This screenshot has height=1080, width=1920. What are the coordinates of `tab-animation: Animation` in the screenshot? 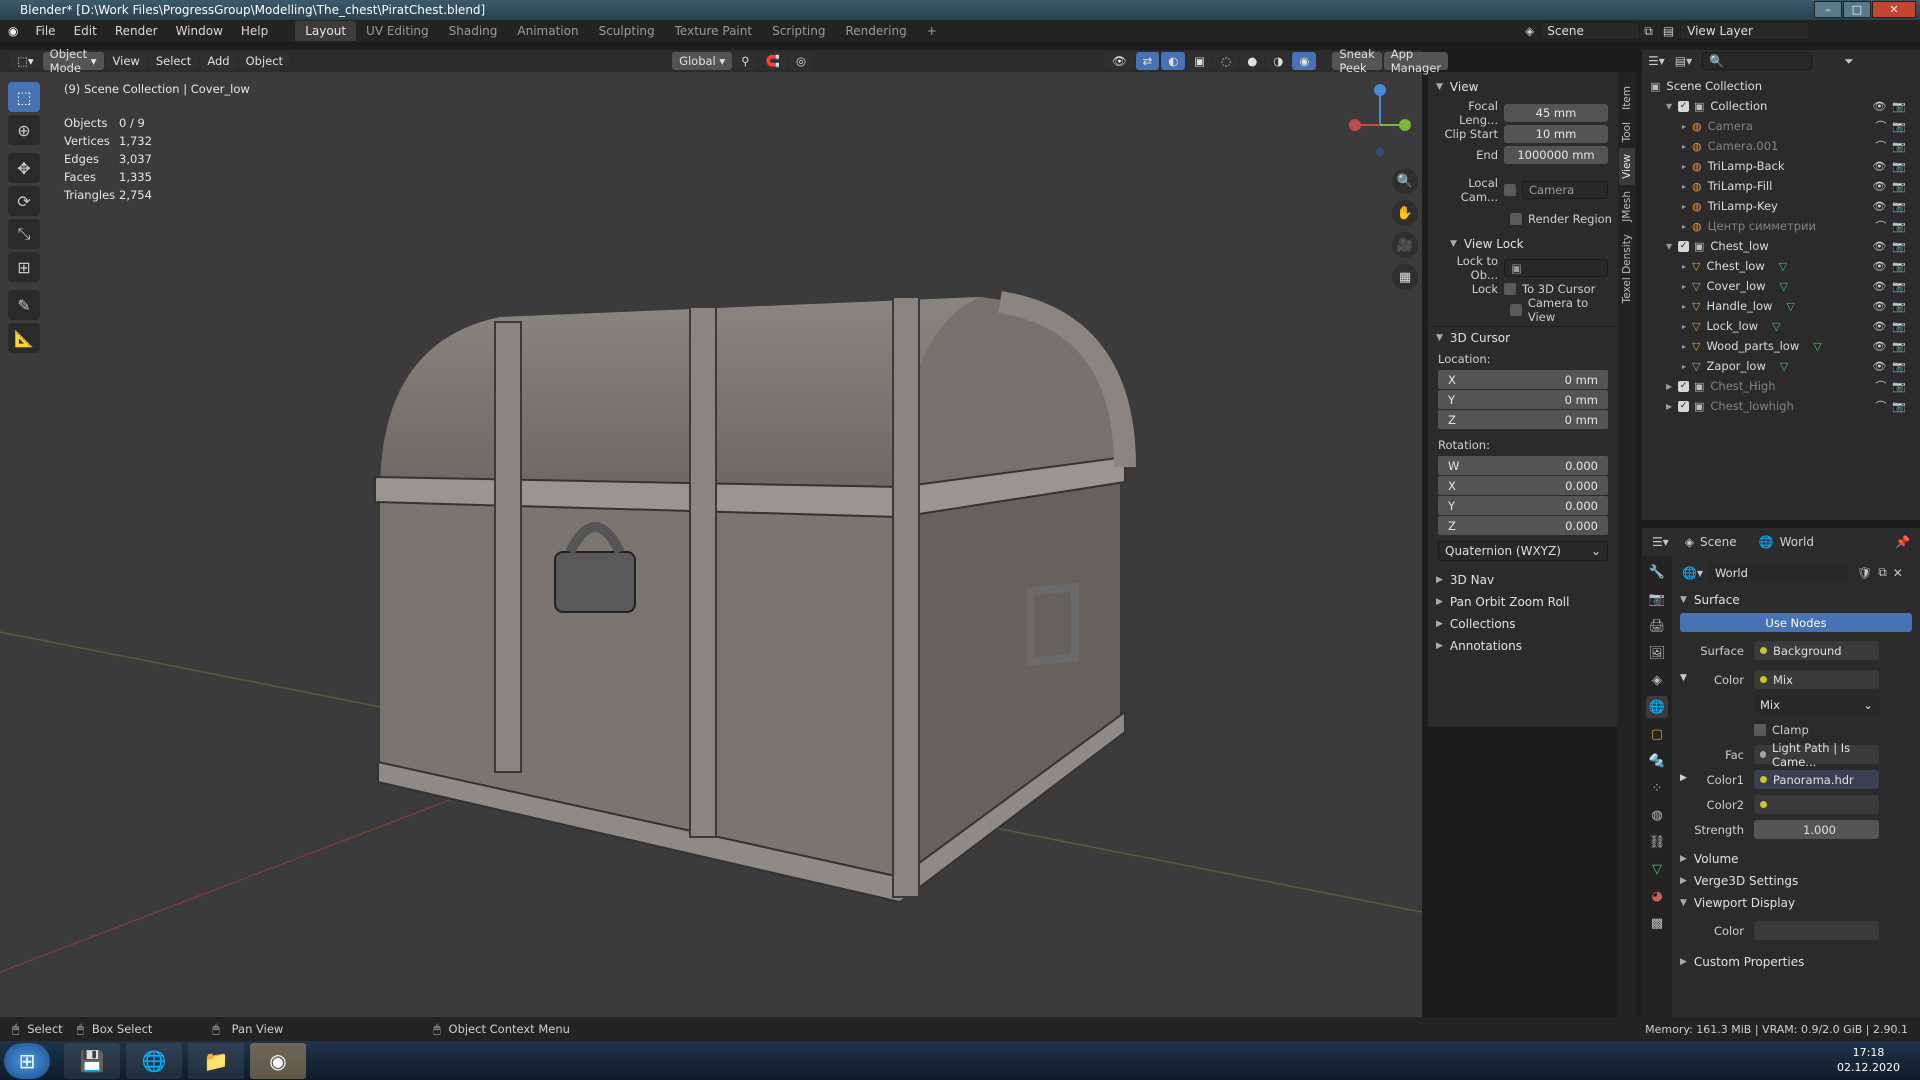 It's located at (547, 31).